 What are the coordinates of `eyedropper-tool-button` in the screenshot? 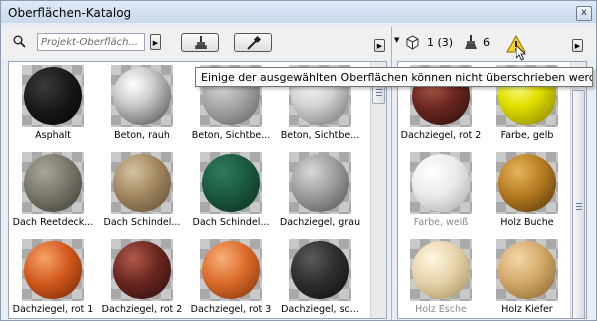 It's located at (253, 42).